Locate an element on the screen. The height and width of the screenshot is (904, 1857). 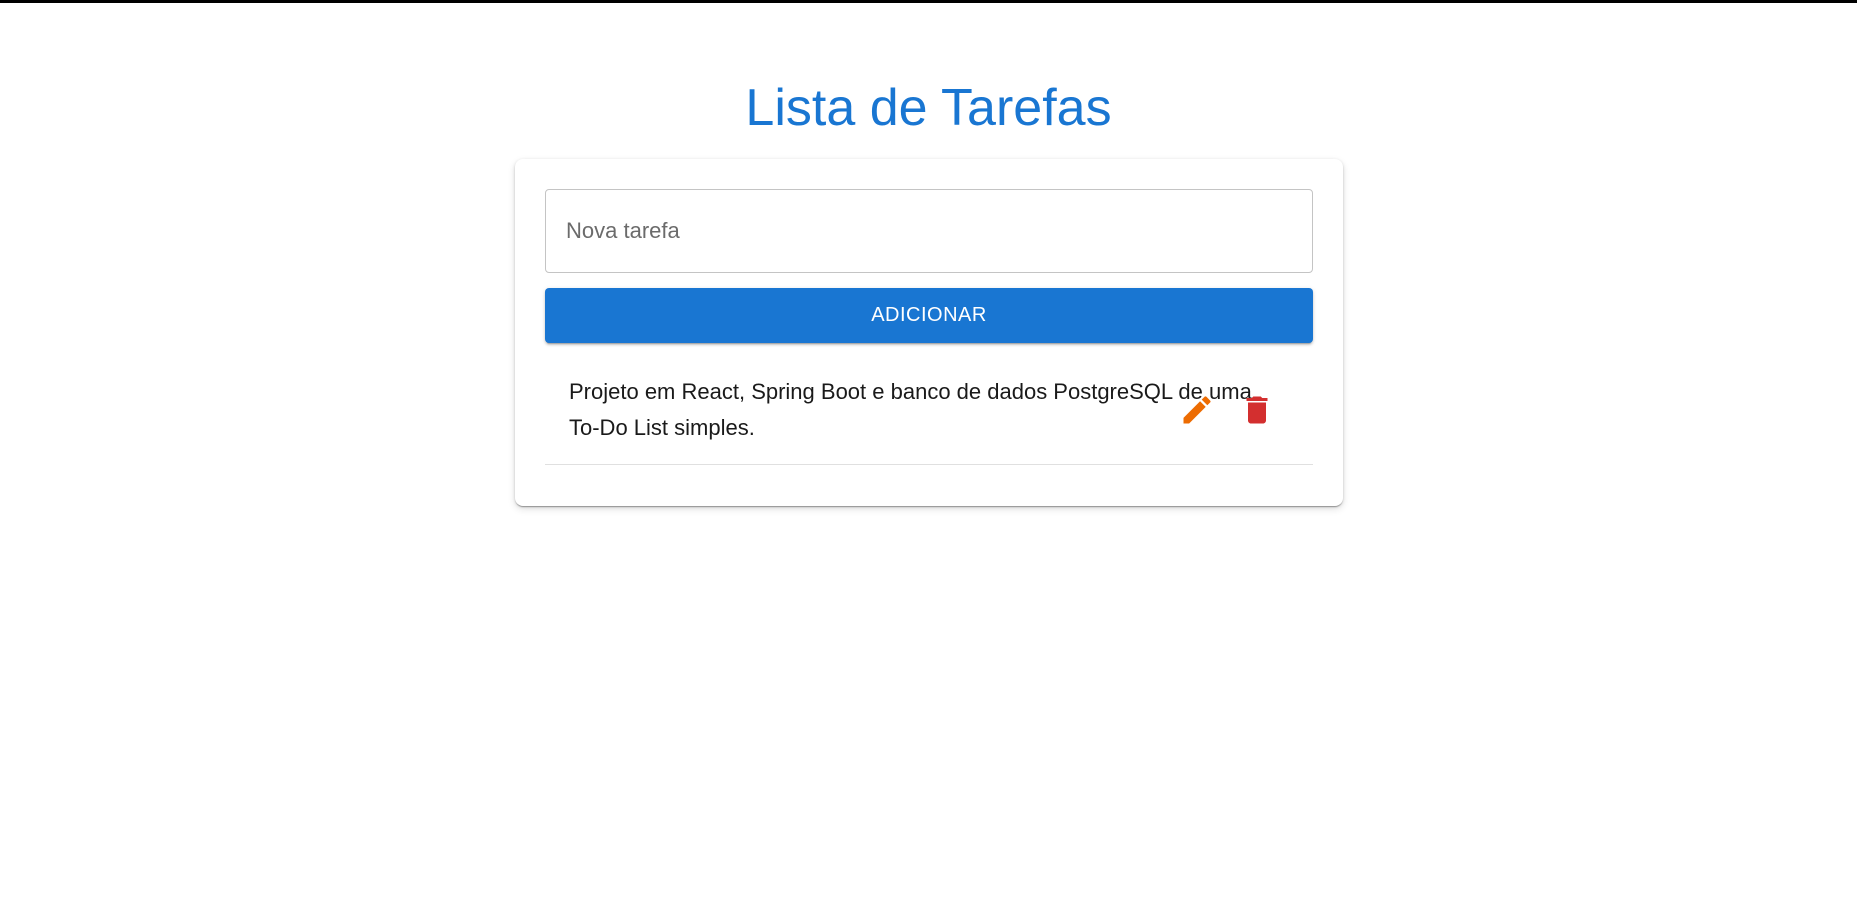
delete-task-button is located at coordinates (1257, 410).